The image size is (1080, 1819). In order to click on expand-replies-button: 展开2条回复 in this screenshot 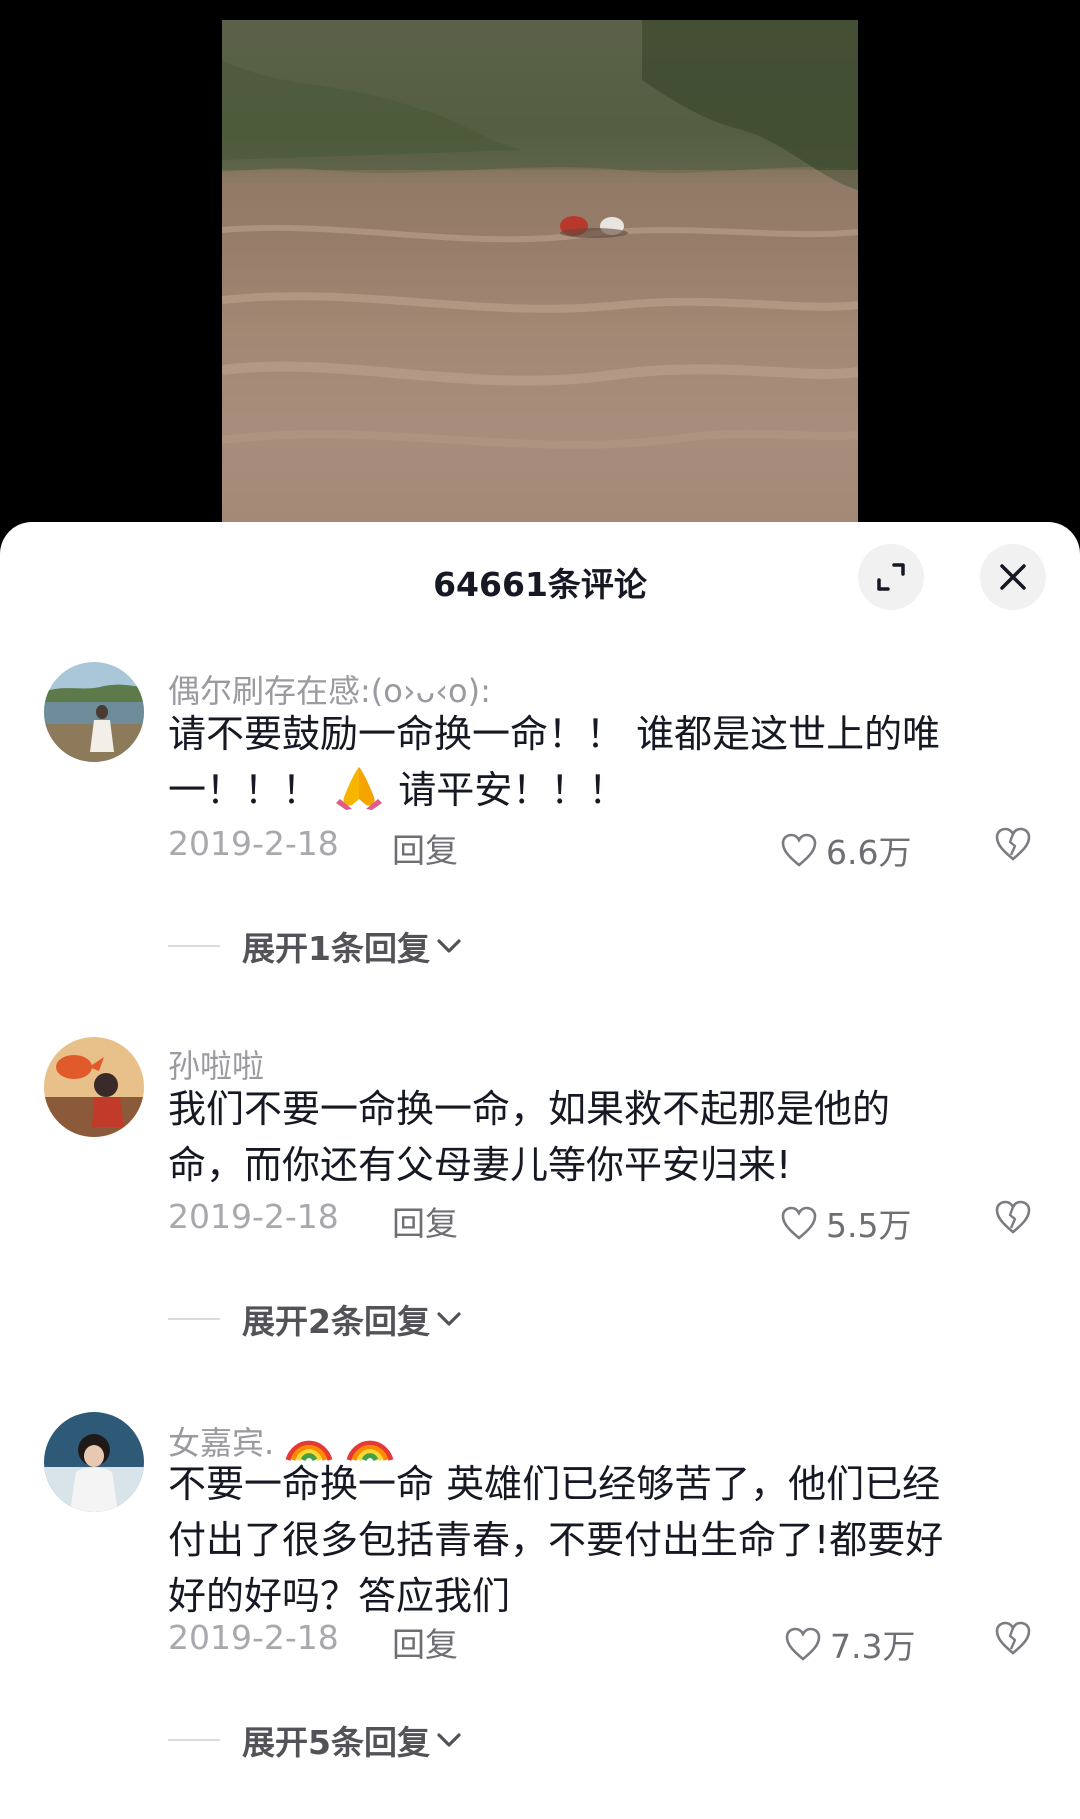, I will do `click(316, 1319)`.